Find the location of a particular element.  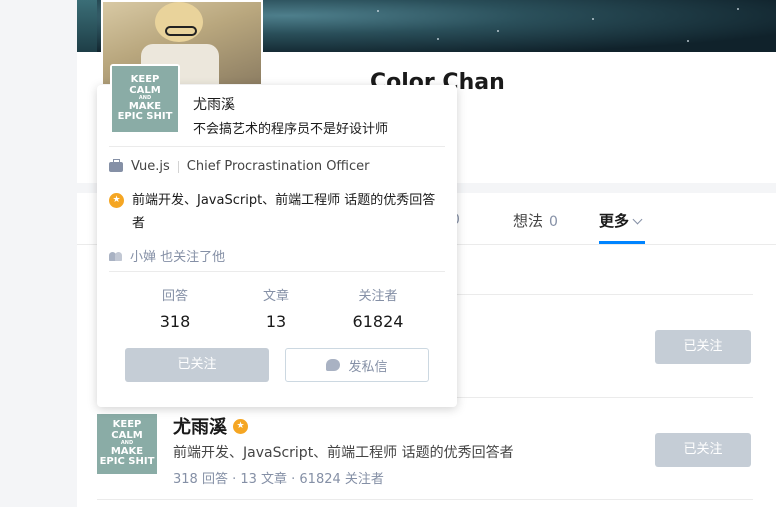

people-icon is located at coordinates (116, 256).